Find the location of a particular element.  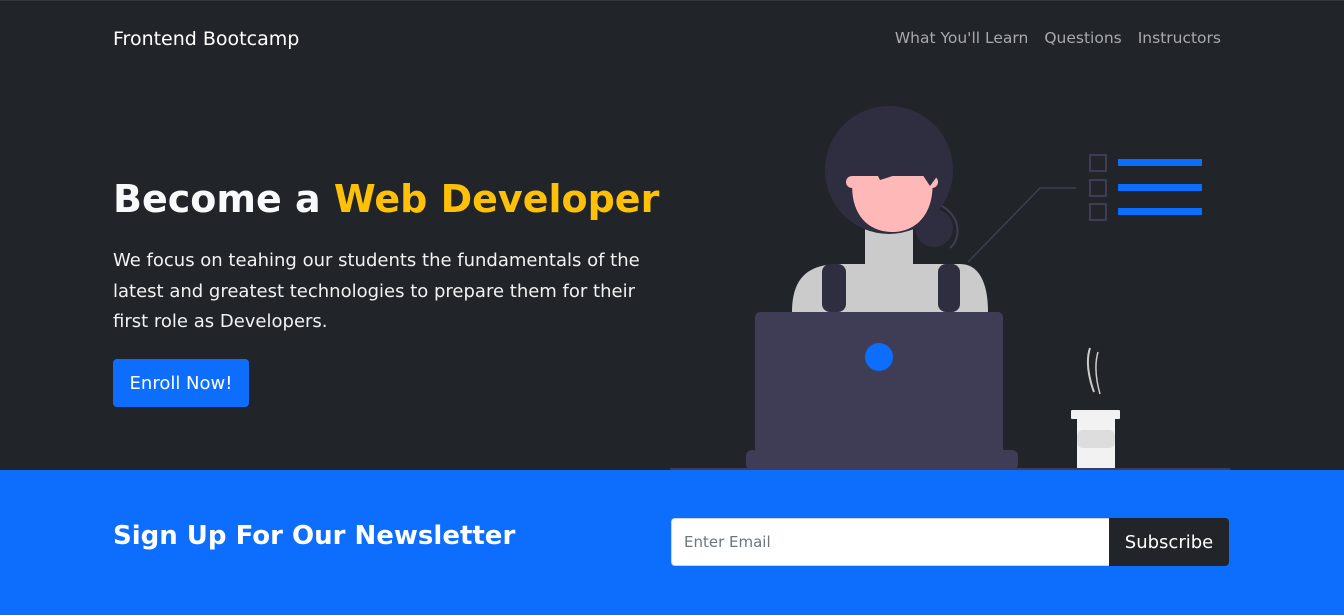

newsletter-title: Sign Up For Our Newsletter is located at coordinates (314, 536).